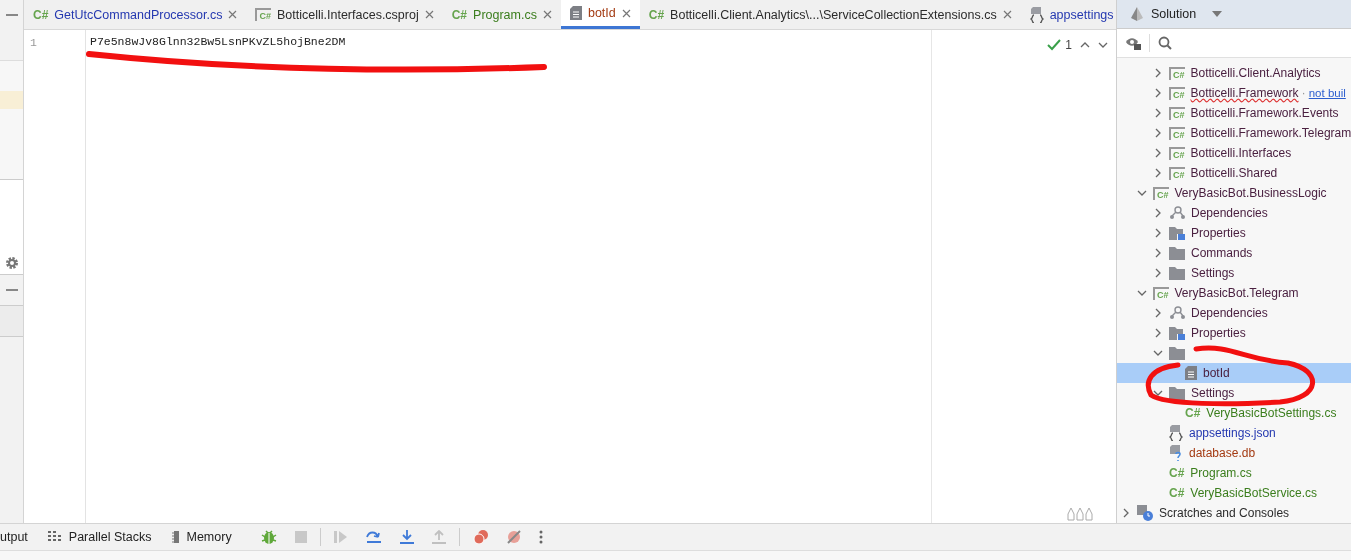 This screenshot has width=1351, height=560. I want to click on editor-tab: C# Program.cs, so click(501, 14).